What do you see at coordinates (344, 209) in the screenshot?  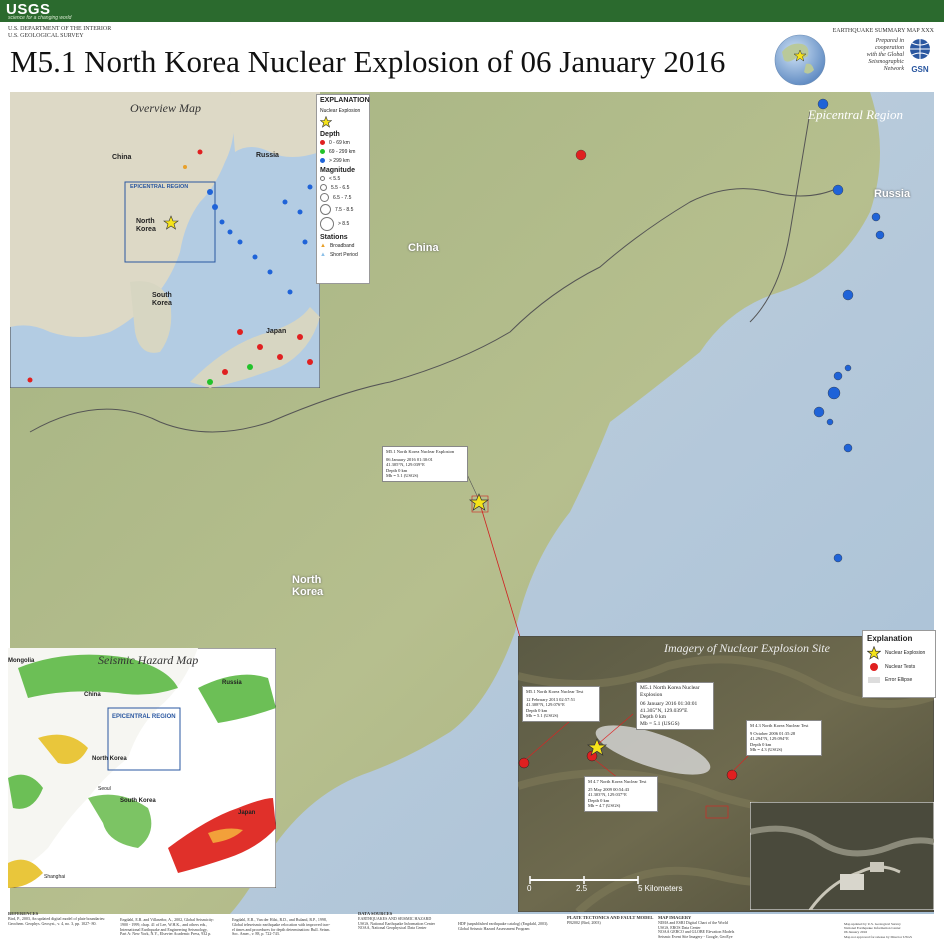 I see `legend-mag-3: 7.5 - 8.5` at bounding box center [344, 209].